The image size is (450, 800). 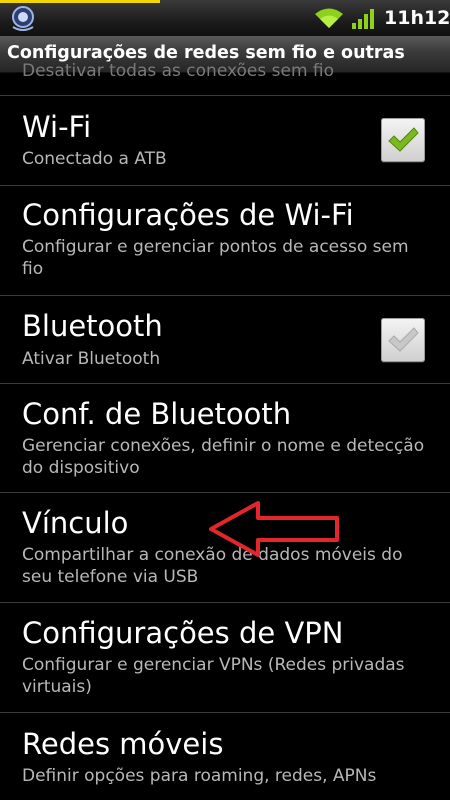 I want to click on status-clock: 11h12, so click(x=417, y=18).